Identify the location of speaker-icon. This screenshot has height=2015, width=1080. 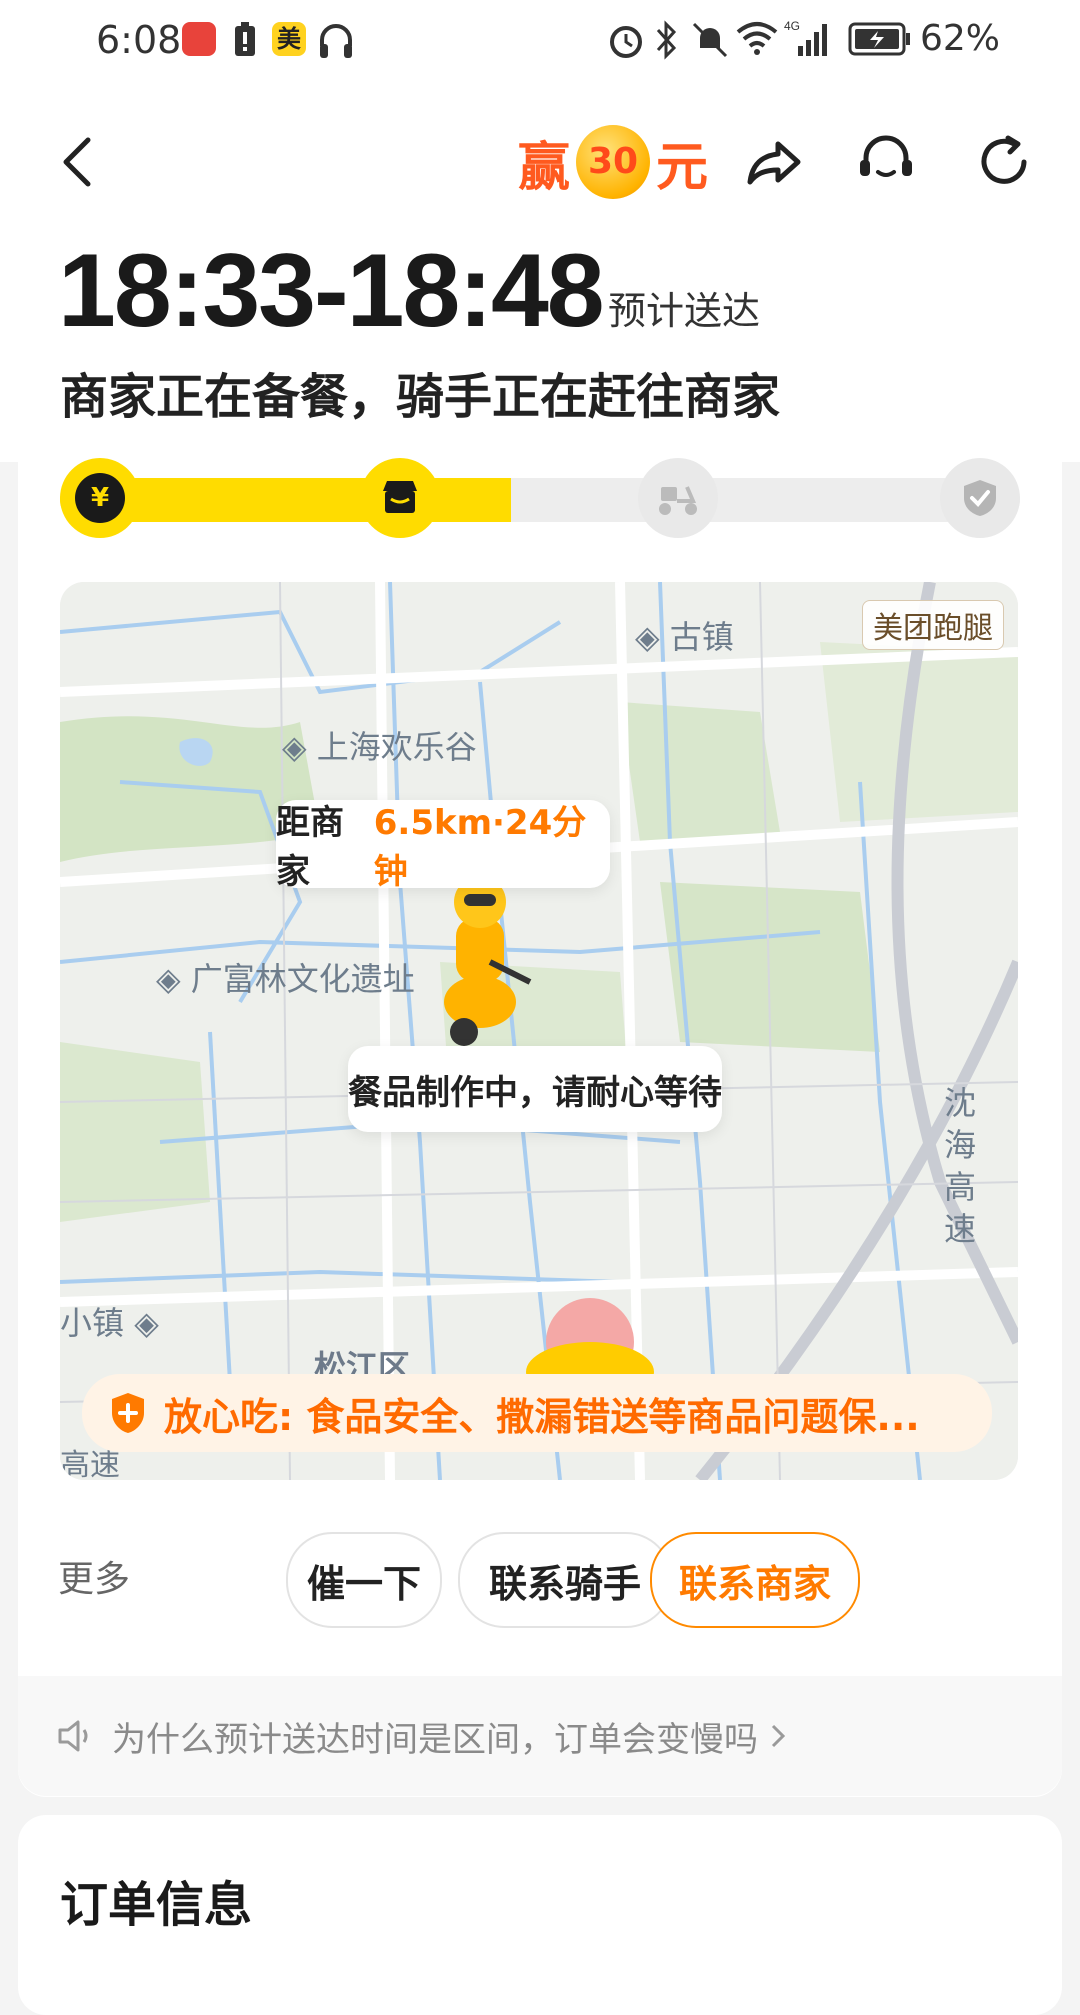
(73, 1736).